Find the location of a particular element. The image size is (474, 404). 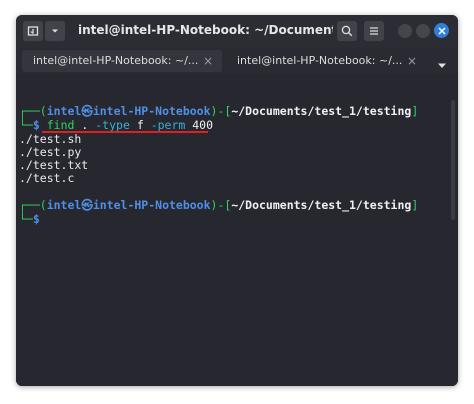

tab-terminal-2: intel@intel-HP-Notebook: ~/... × is located at coordinates (326, 61).